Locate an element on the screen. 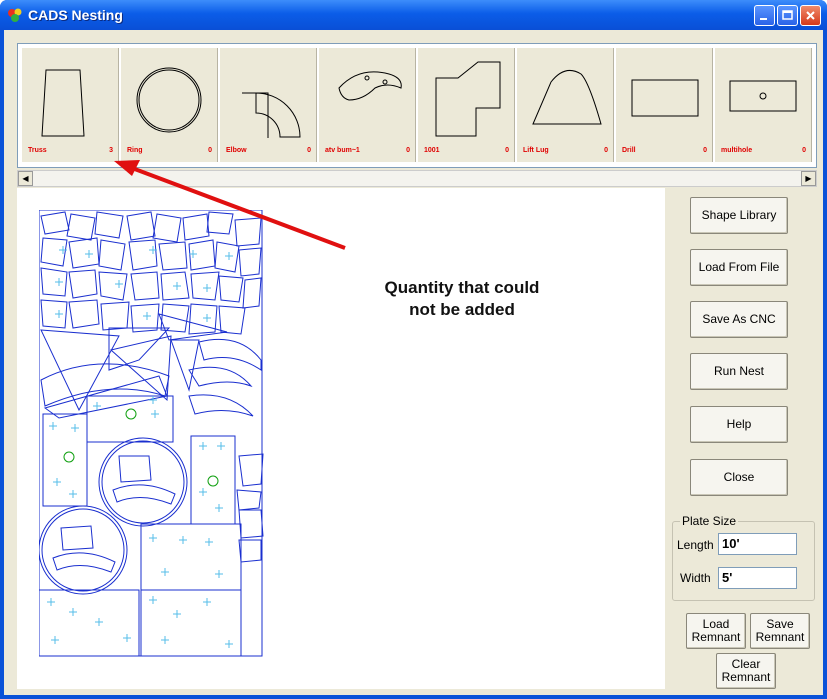  annotation-arrow-icon is located at coordinates (230, 205).